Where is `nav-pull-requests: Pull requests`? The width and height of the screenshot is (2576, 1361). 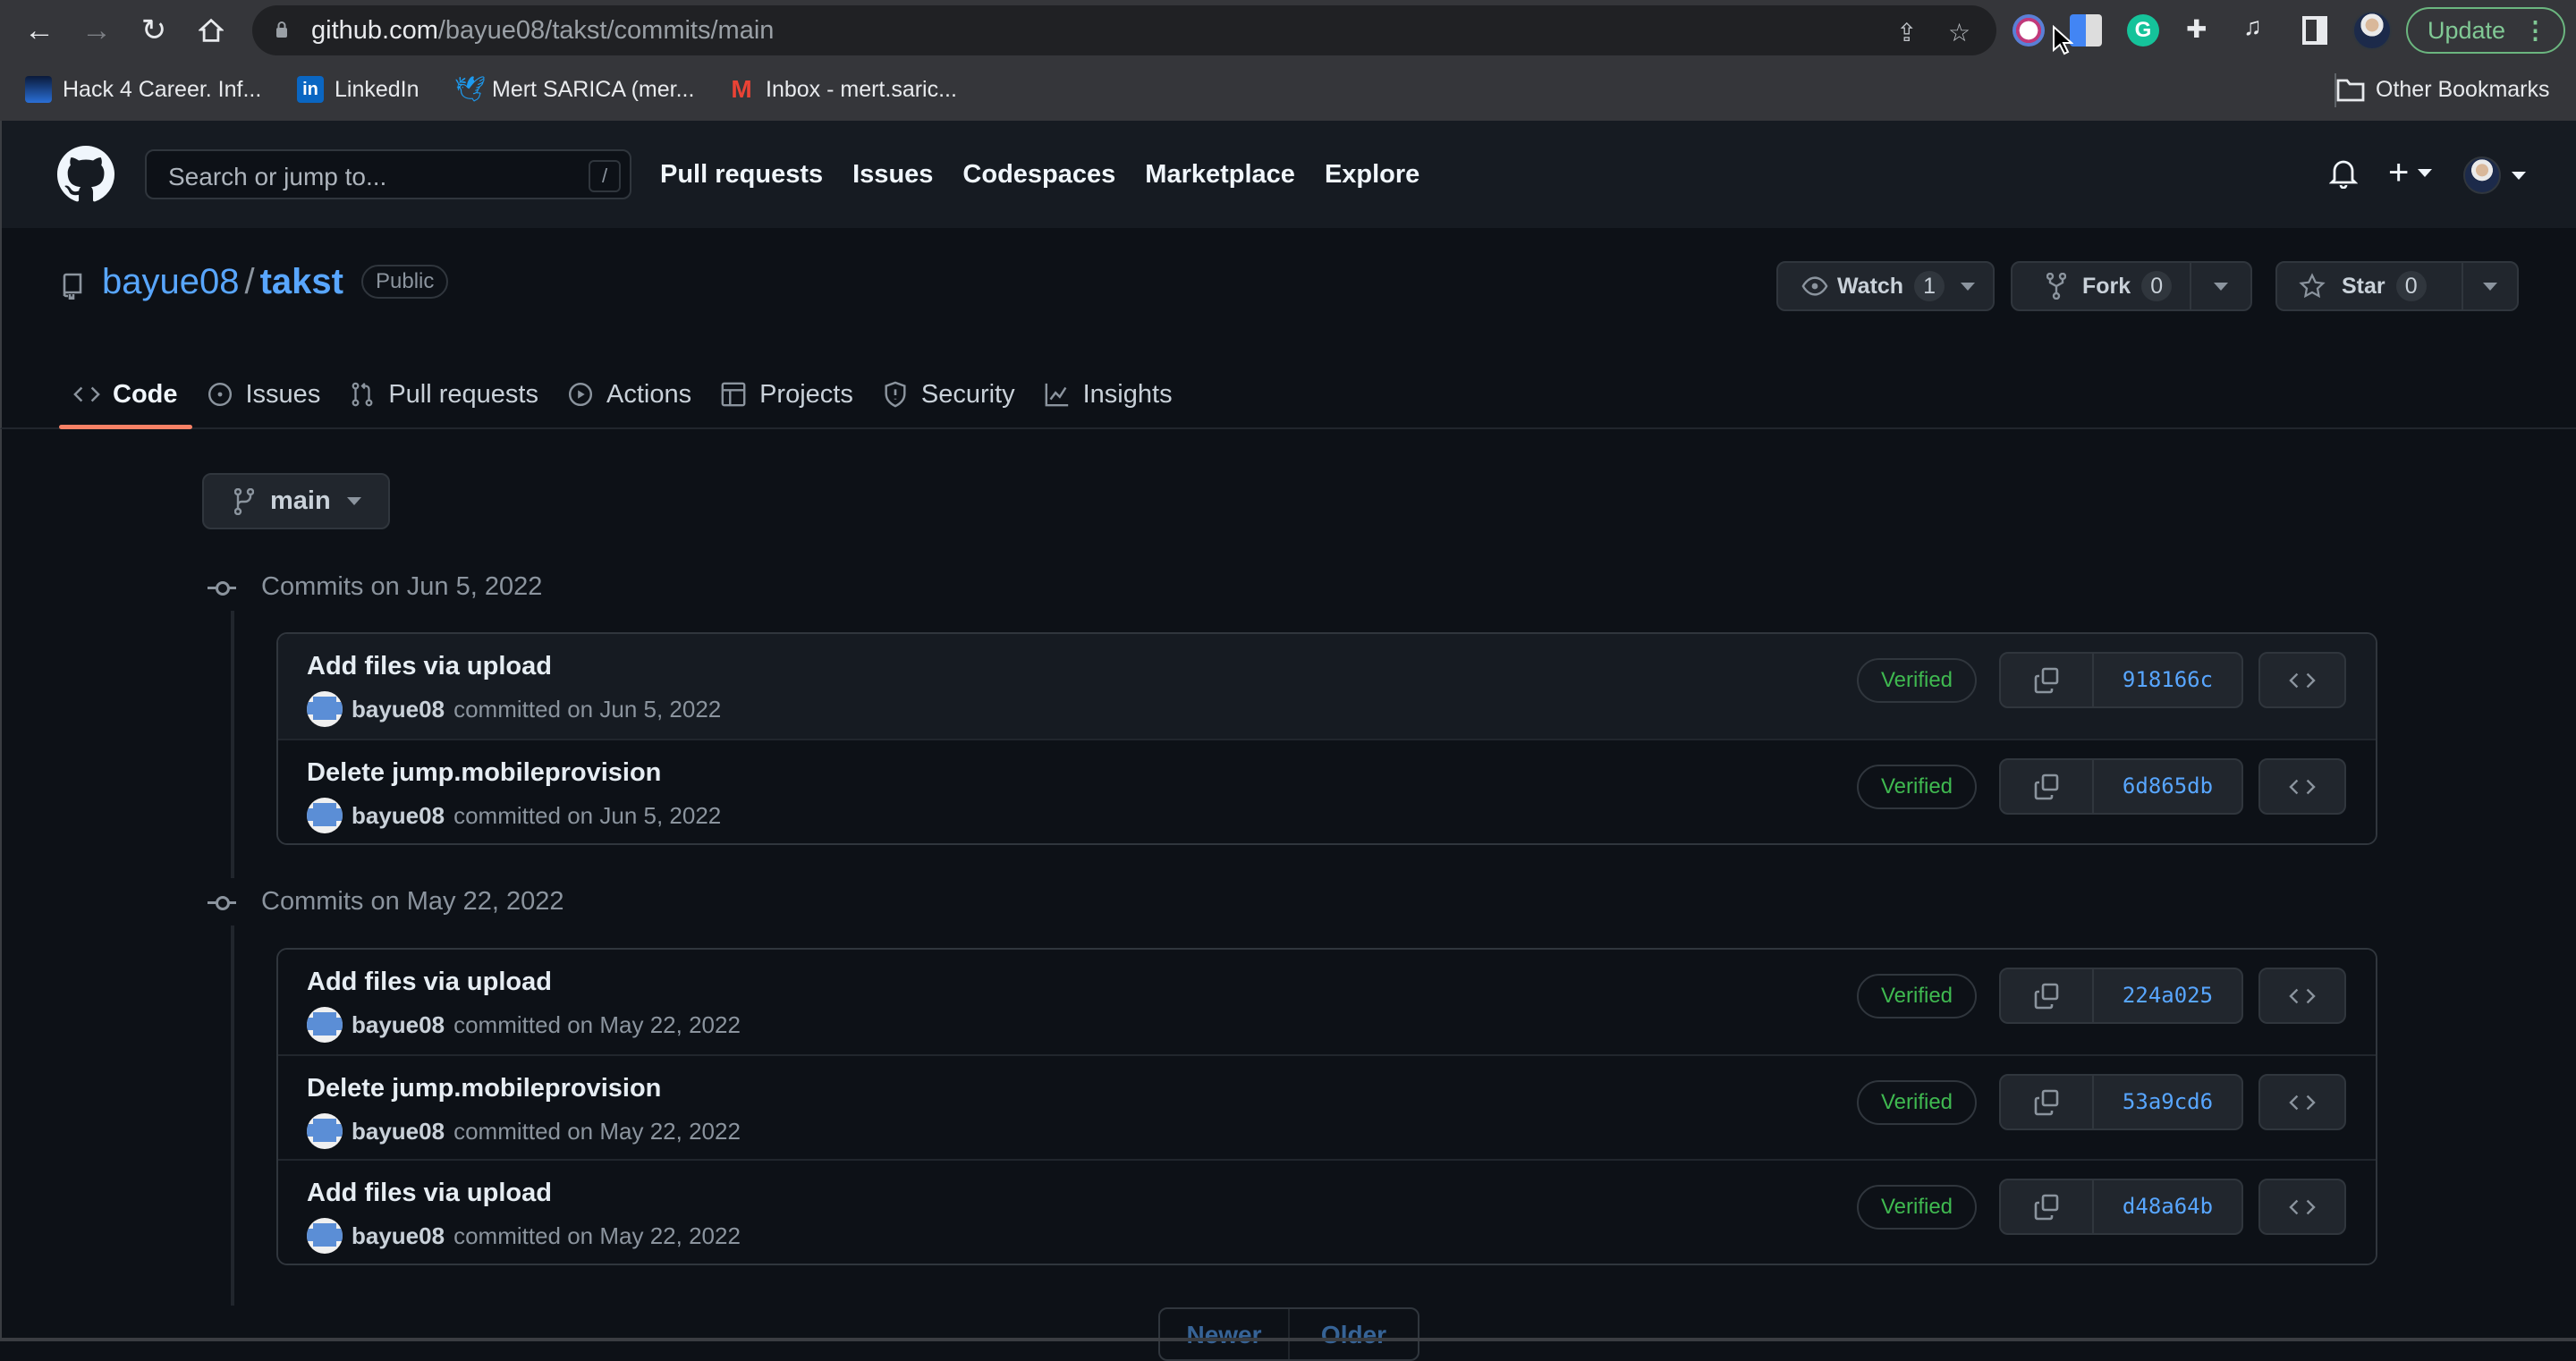 nav-pull-requests: Pull requests is located at coordinates (741, 175).